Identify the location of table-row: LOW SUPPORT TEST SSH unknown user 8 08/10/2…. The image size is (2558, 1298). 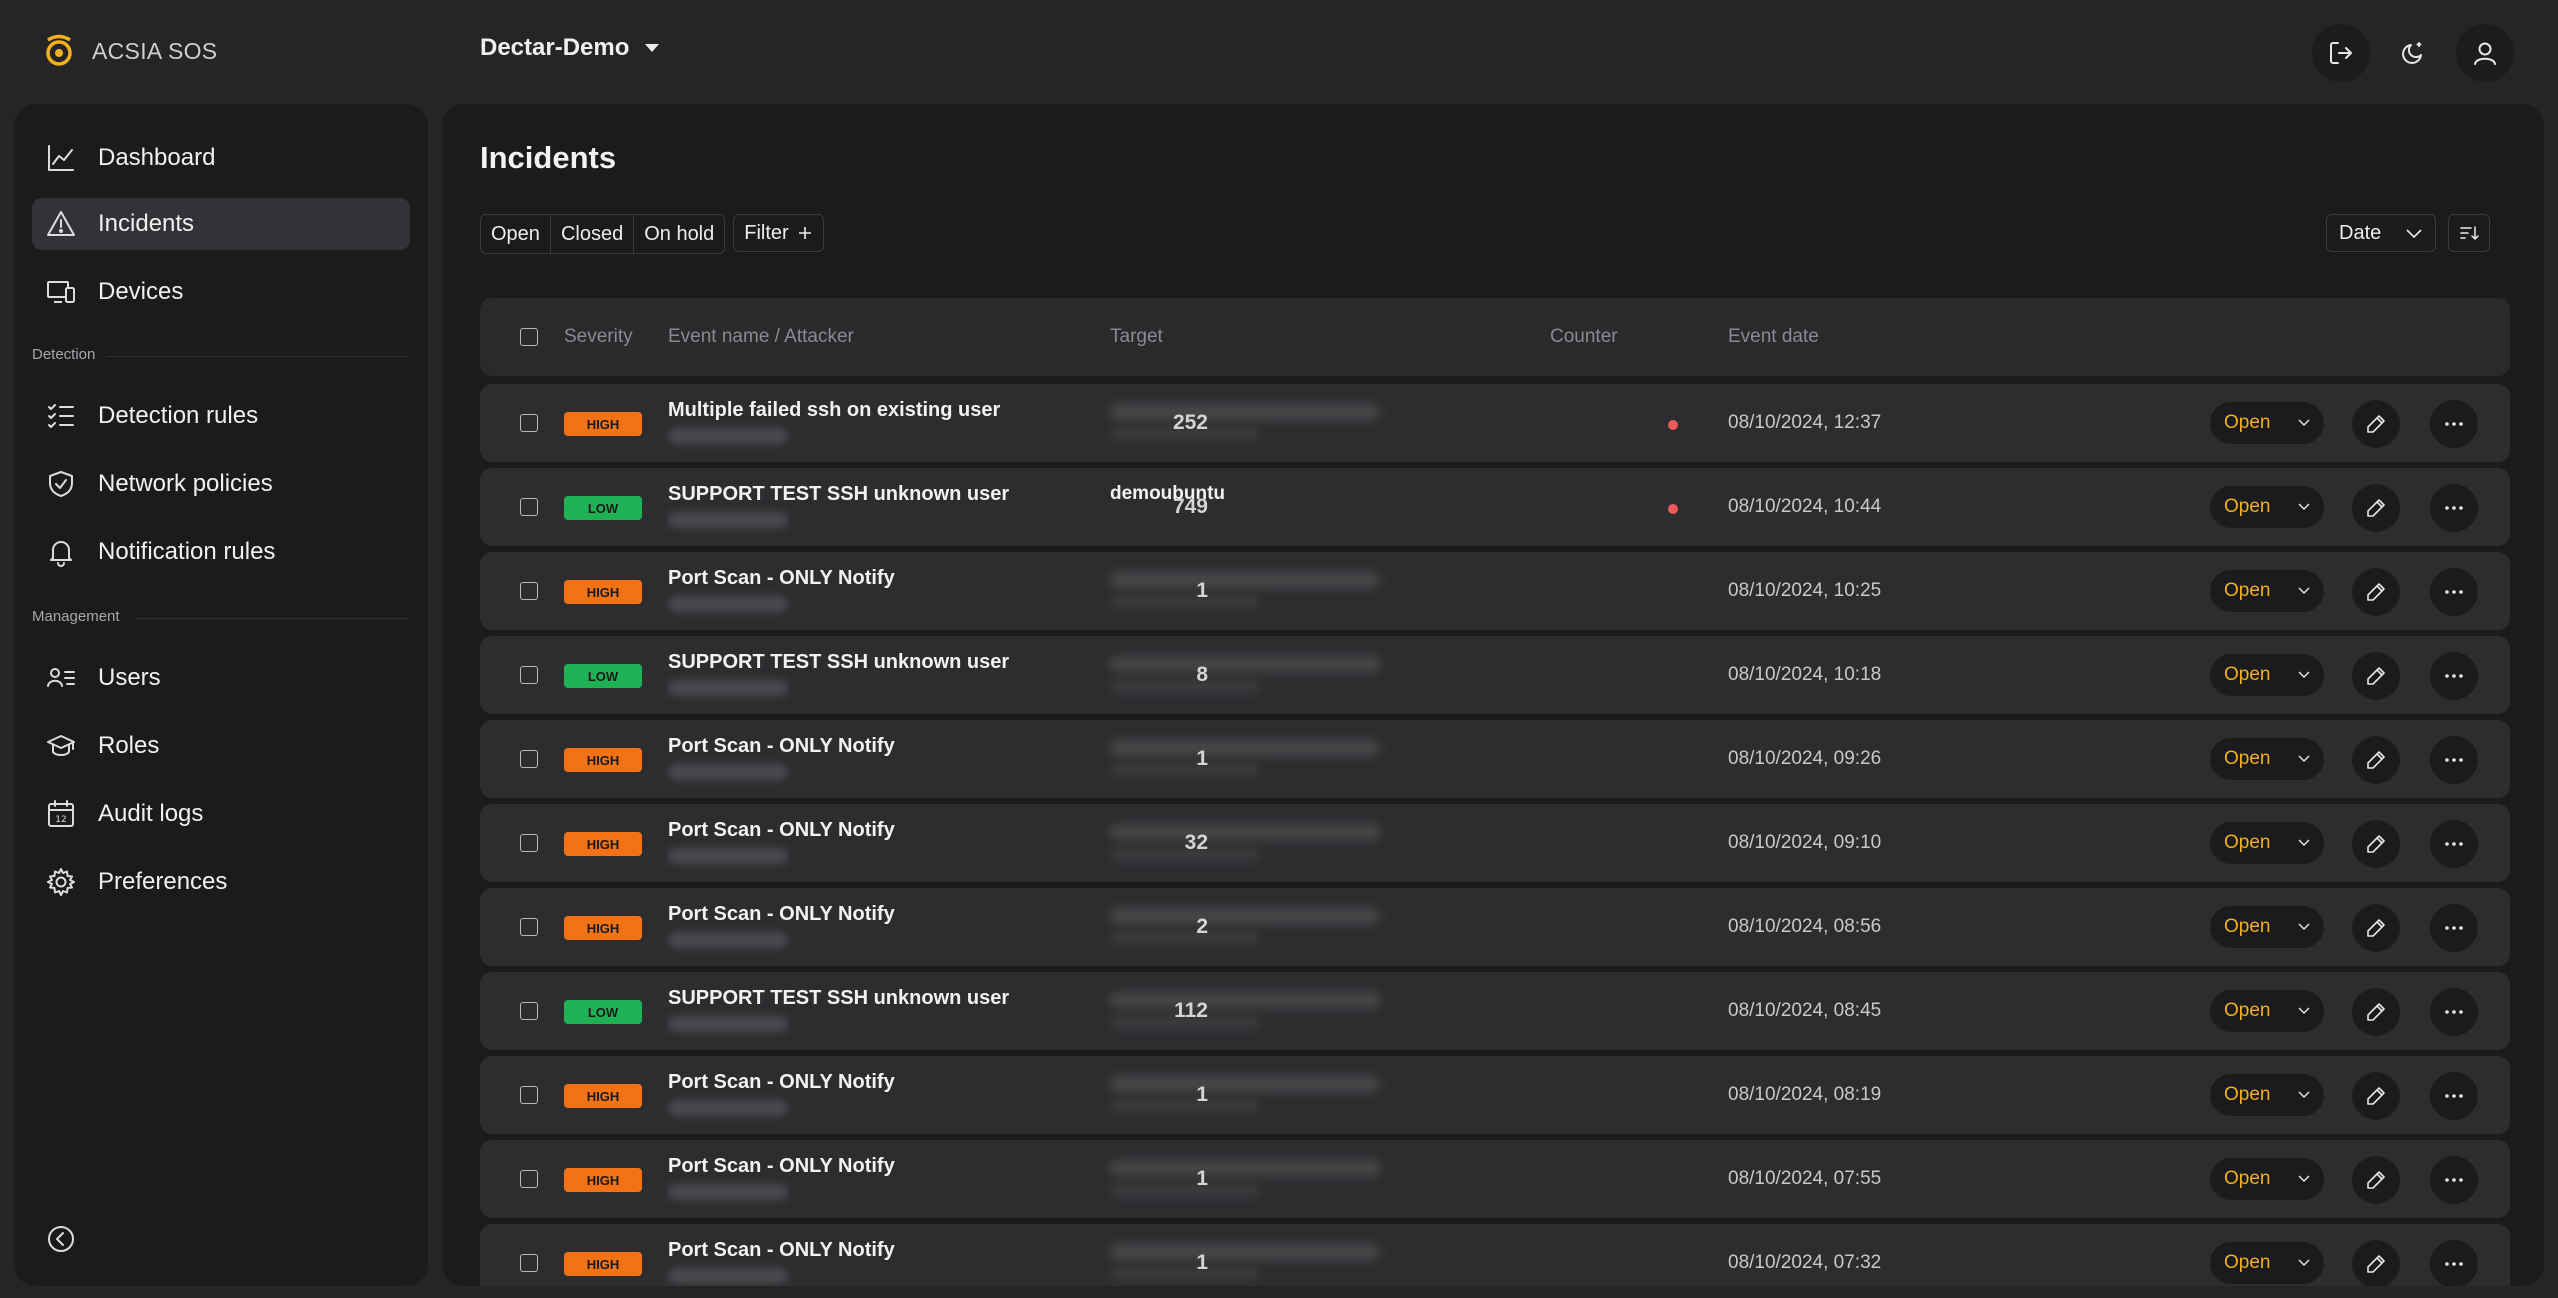
(1495, 675).